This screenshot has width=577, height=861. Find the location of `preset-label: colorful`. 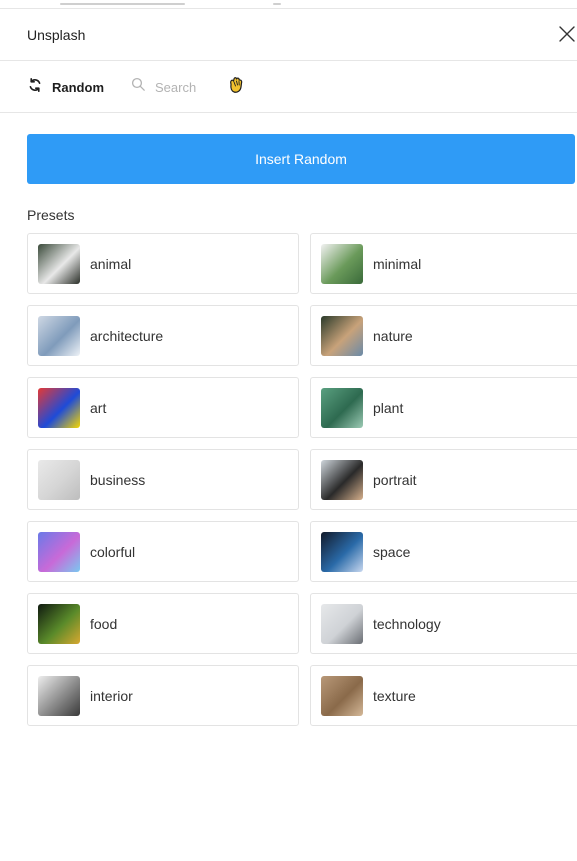

preset-label: colorful is located at coordinates (113, 551).